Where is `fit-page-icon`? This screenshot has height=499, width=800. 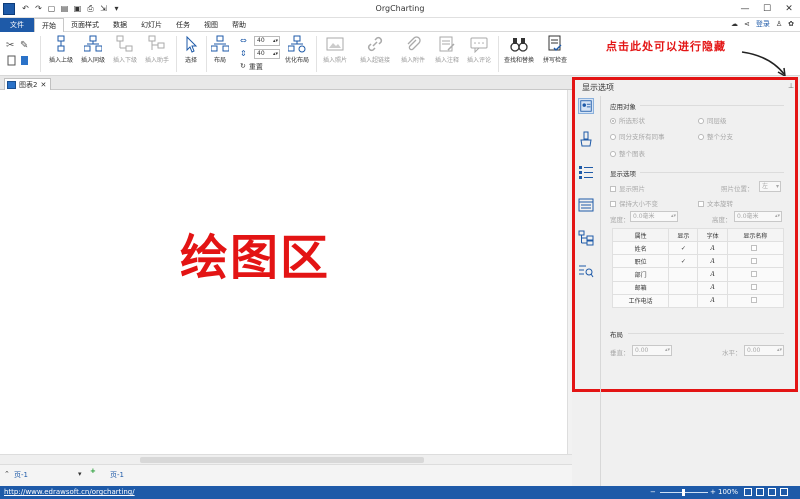
fit-page-icon is located at coordinates (748, 492).